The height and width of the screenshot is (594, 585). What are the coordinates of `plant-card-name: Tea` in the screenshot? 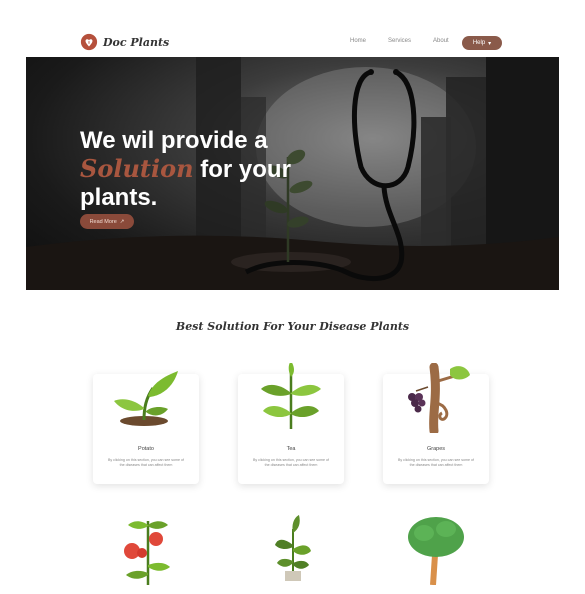 It's located at (291, 449).